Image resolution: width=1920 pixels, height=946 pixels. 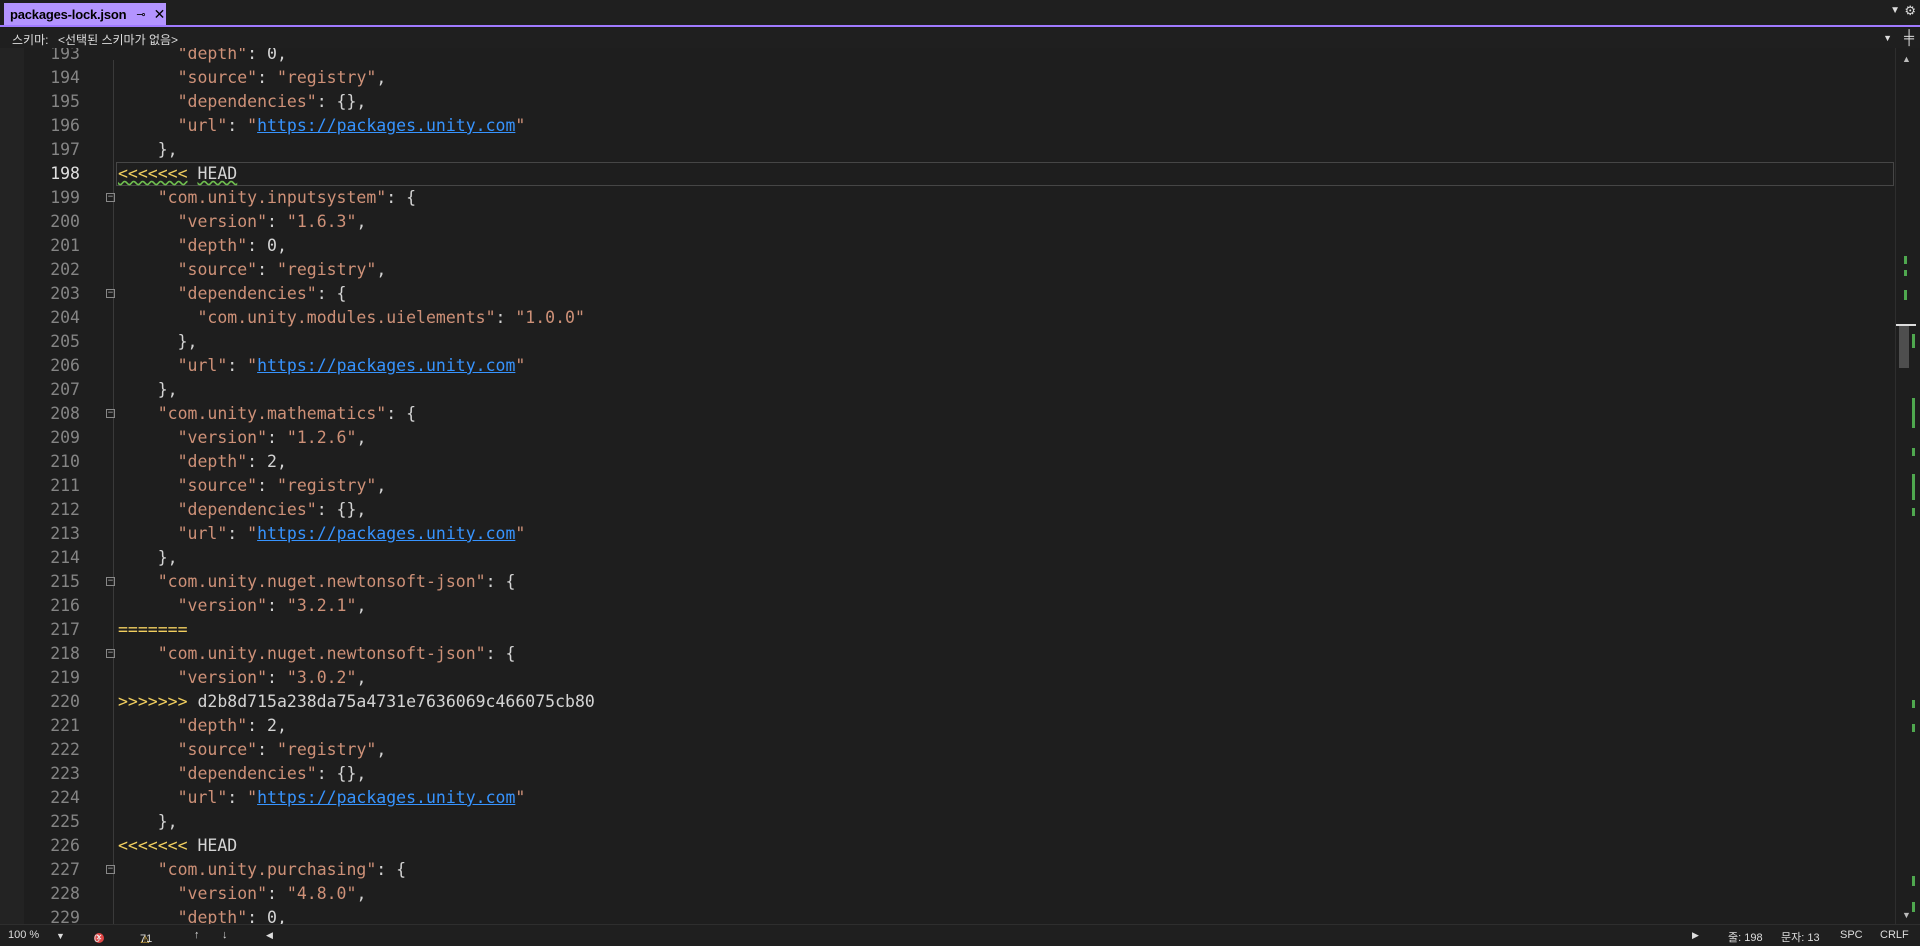 What do you see at coordinates (65, 653) in the screenshot?
I see `line-number: 218` at bounding box center [65, 653].